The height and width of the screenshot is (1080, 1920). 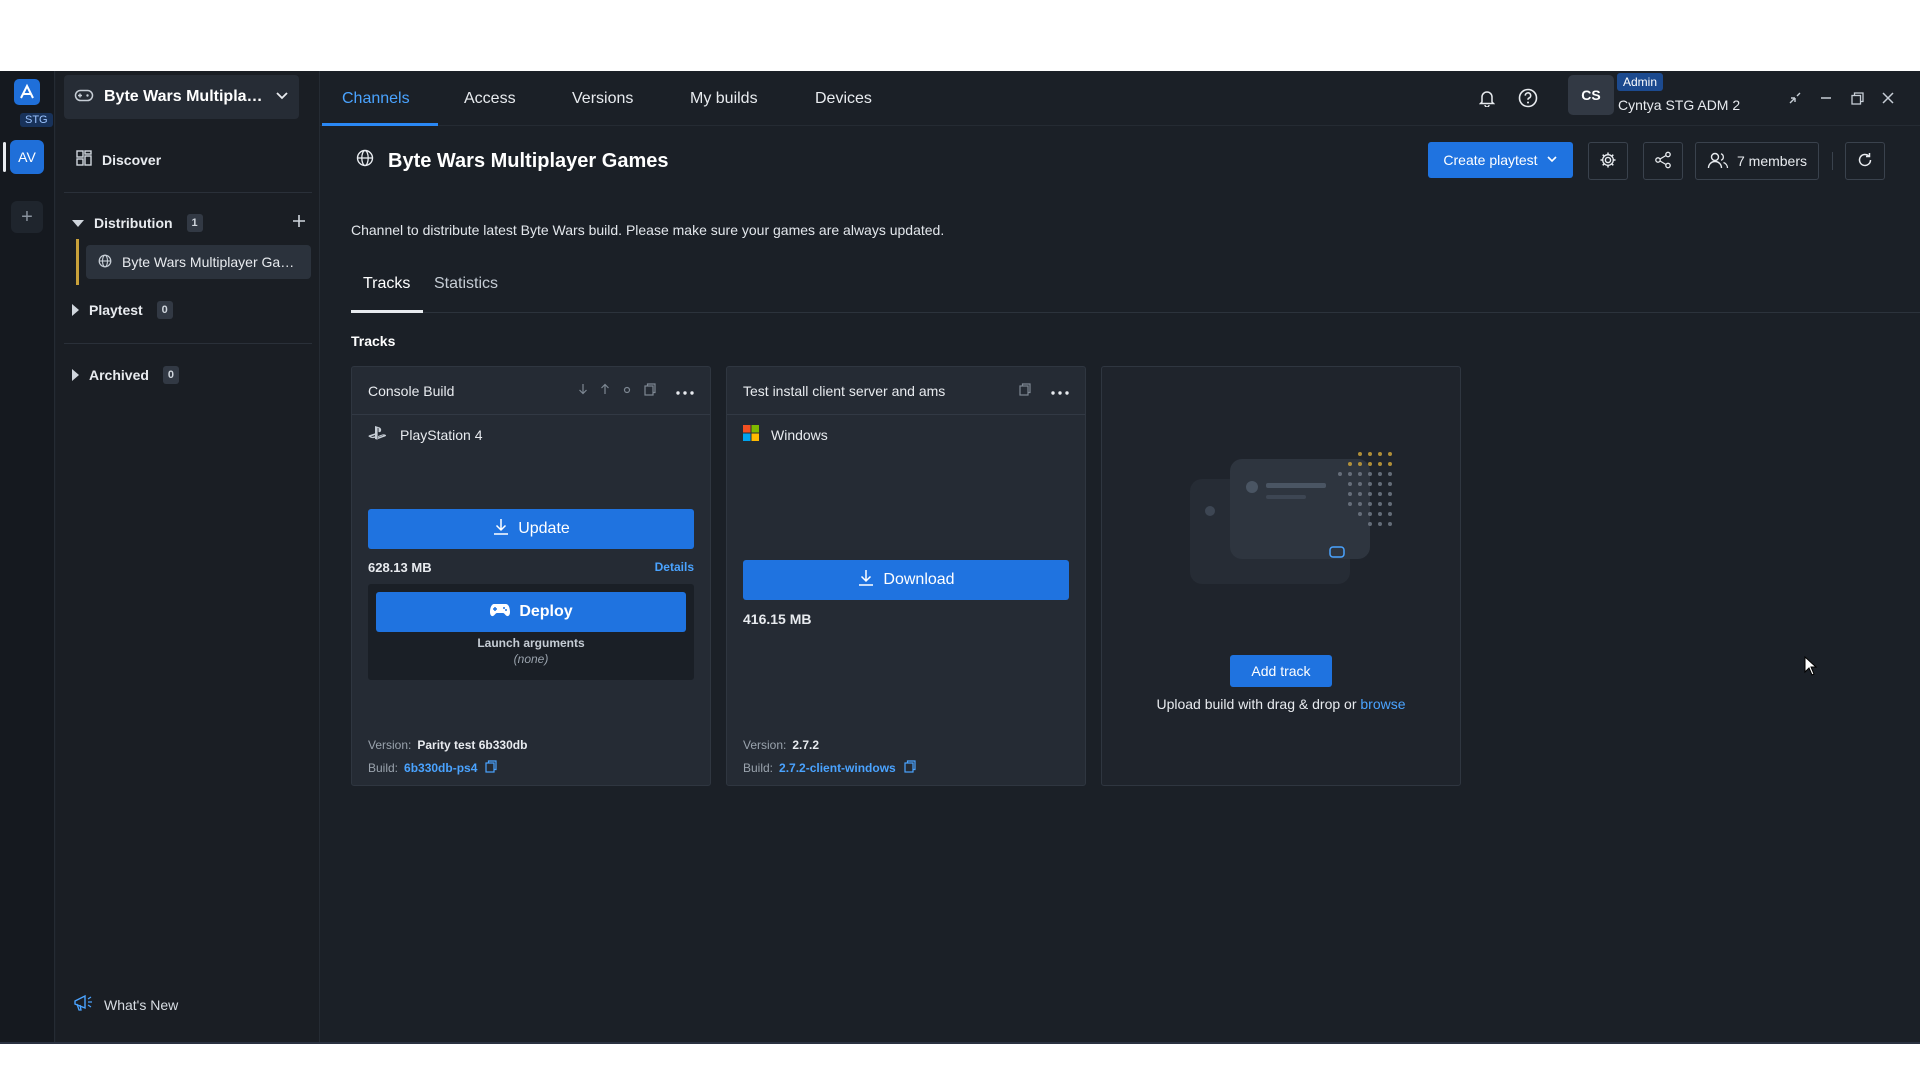 What do you see at coordinates (1826, 98) in the screenshot?
I see `minimize-icon` at bounding box center [1826, 98].